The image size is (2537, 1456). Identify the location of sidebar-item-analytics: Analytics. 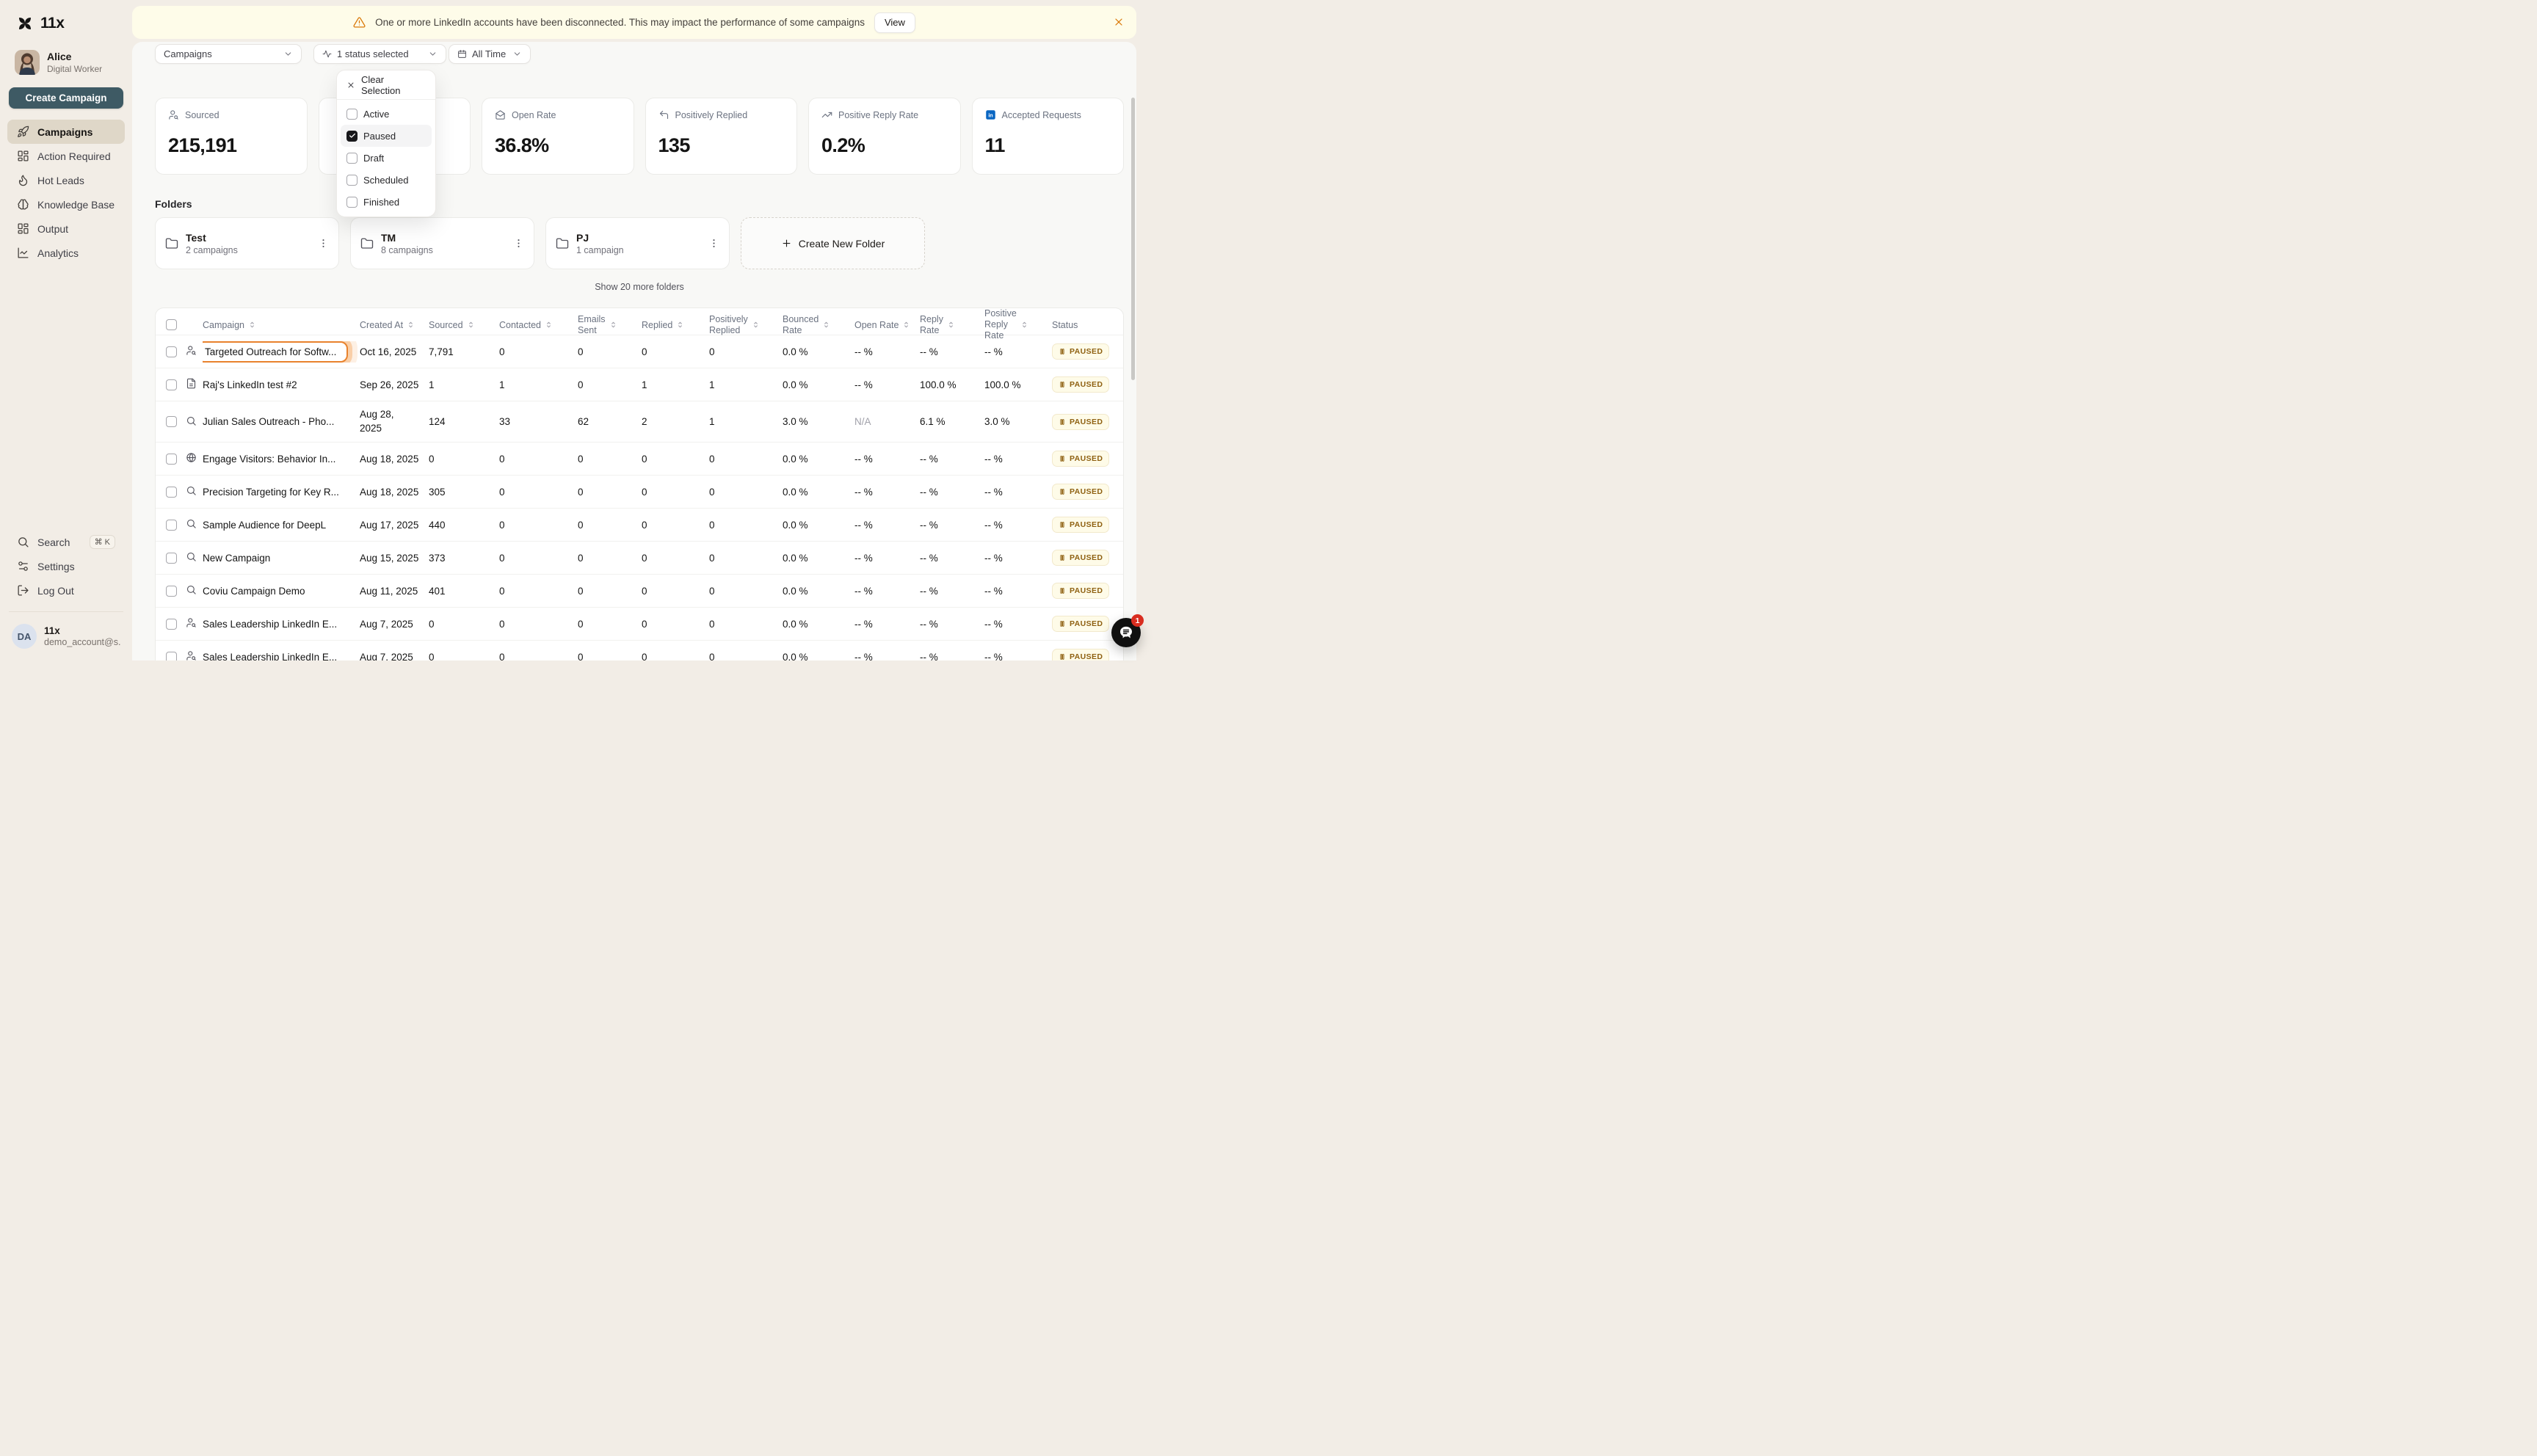
(66, 253).